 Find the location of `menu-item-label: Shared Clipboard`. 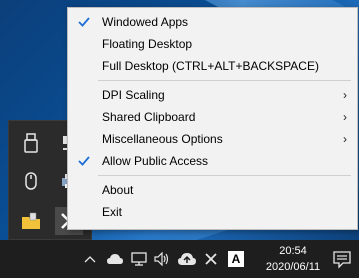

menu-item-label: Shared Clipboard is located at coordinates (149, 117).